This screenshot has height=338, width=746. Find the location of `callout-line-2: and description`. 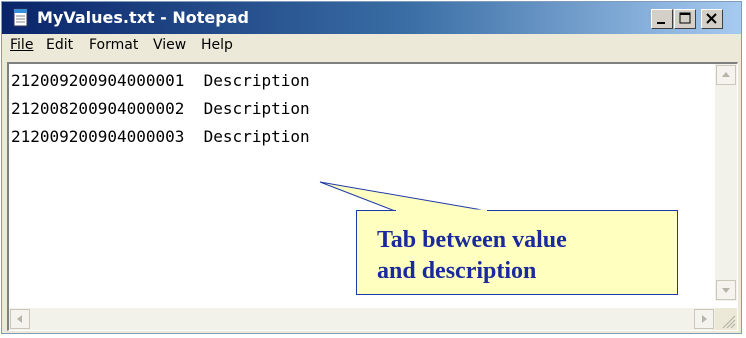

callout-line-2: and description is located at coordinates (457, 271).